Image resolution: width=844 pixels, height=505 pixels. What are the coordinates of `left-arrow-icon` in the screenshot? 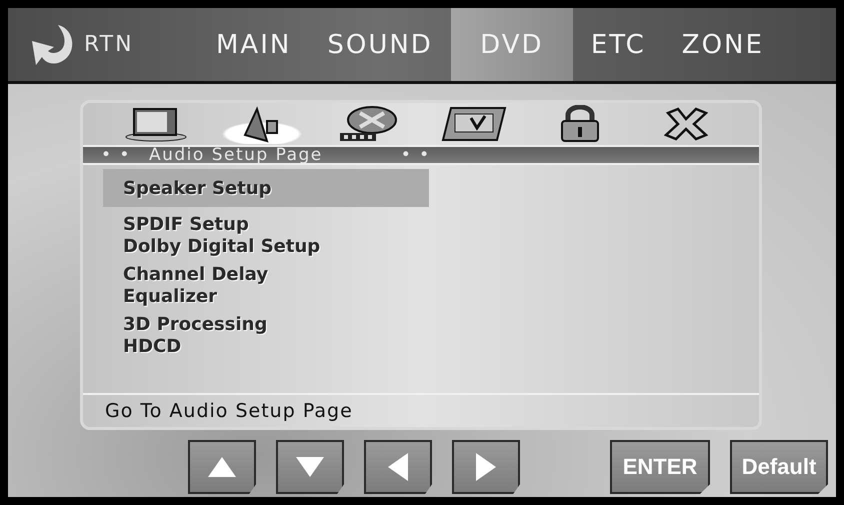 It's located at (398, 467).